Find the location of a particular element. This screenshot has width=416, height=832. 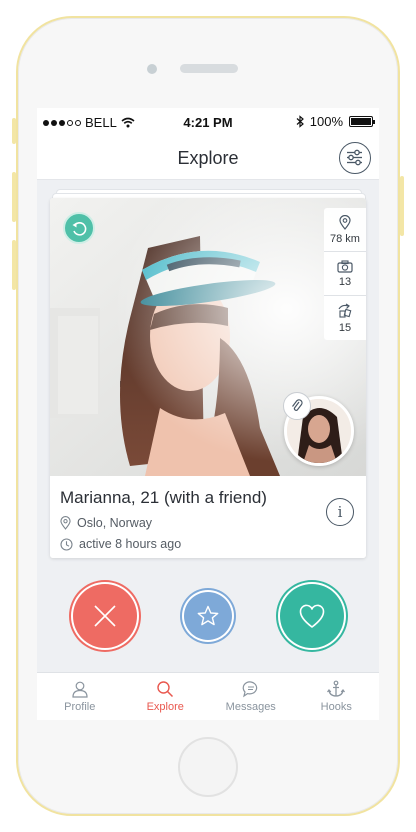

tab-hooks: Hooks is located at coordinates (337, 696).